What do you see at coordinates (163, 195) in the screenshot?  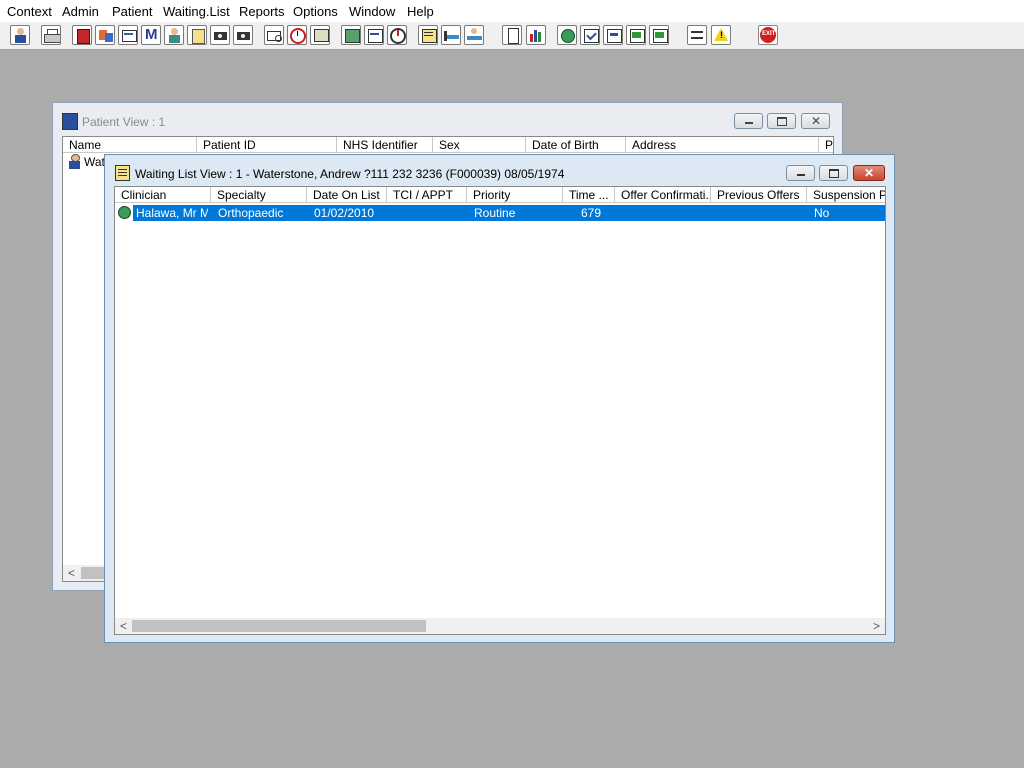 I see `column-header-clinician: Clinician` at bounding box center [163, 195].